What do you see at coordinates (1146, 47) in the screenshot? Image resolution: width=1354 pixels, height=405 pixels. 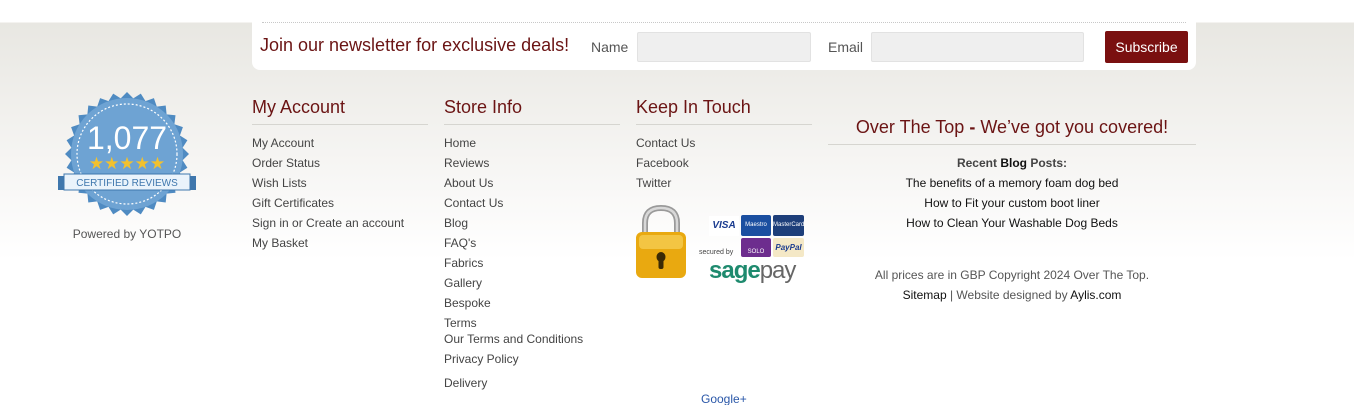 I see `subscribe-button: Subscribe` at bounding box center [1146, 47].